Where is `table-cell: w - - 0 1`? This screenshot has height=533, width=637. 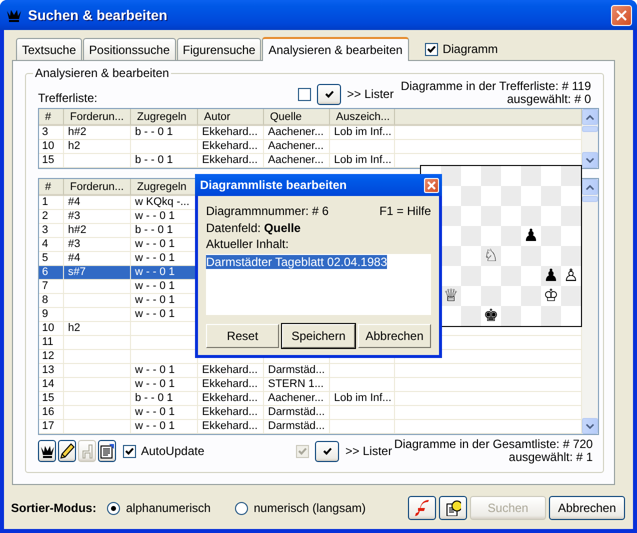 table-cell: w - - 0 1 is located at coordinates (164, 412).